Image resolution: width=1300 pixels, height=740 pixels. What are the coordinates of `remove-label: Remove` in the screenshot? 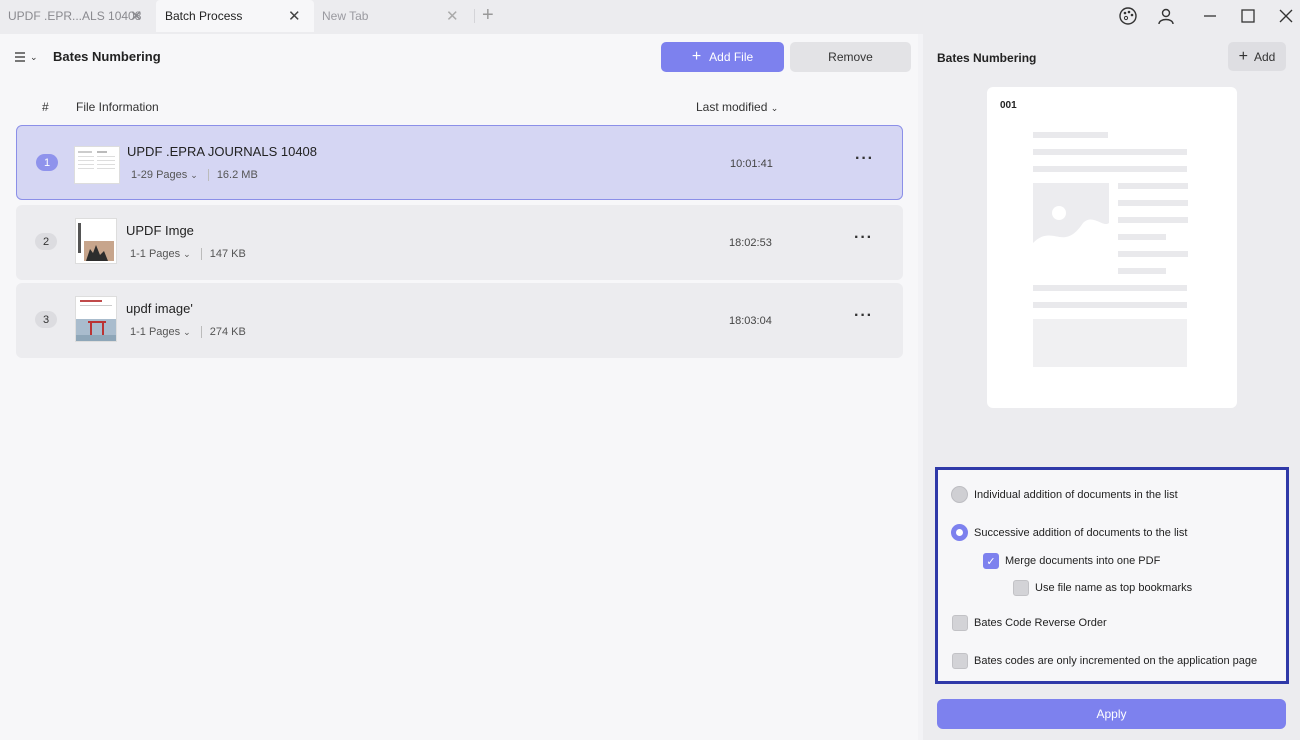 It's located at (850, 57).